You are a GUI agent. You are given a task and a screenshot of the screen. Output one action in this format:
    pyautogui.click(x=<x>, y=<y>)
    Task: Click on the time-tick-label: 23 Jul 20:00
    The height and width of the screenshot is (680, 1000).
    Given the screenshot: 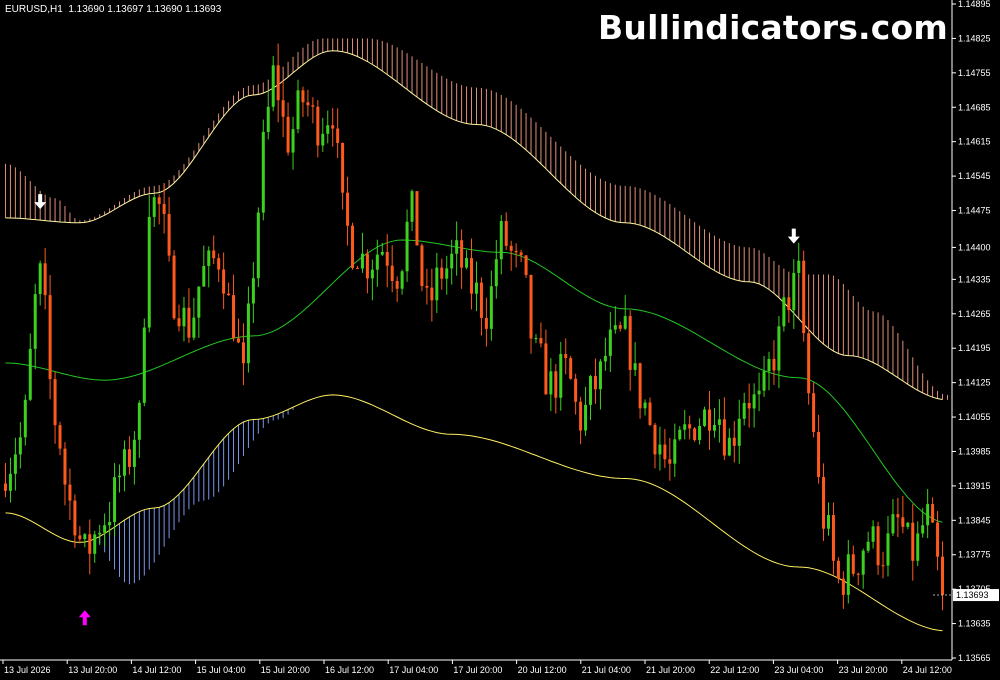 What is the action you would take?
    pyautogui.click(x=863, y=670)
    